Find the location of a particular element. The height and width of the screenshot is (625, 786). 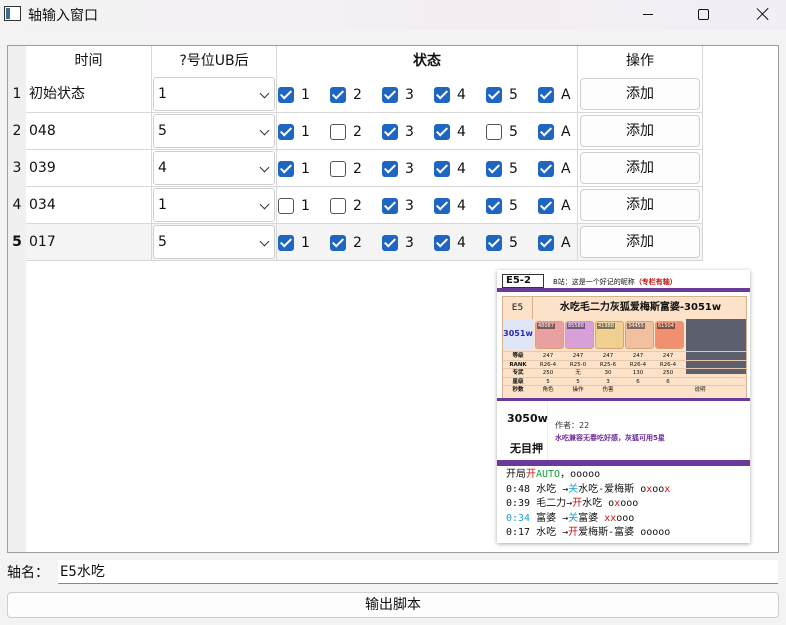

time-cell: 048 is located at coordinates (89, 131).